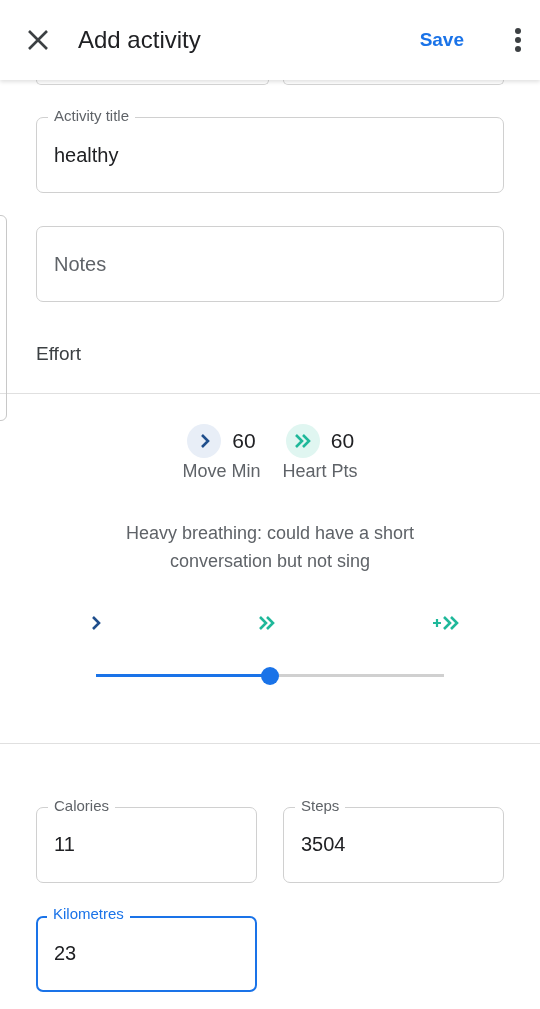  Describe the element at coordinates (140, 40) in the screenshot. I see `screen-title: Add activity` at that location.